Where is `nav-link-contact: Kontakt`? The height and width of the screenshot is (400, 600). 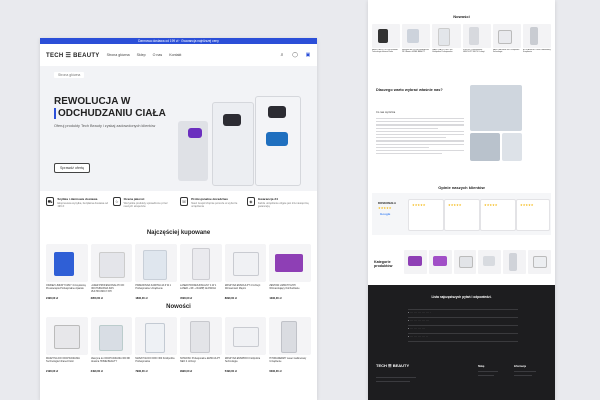 nav-link-contact: Kontakt is located at coordinates (175, 55).